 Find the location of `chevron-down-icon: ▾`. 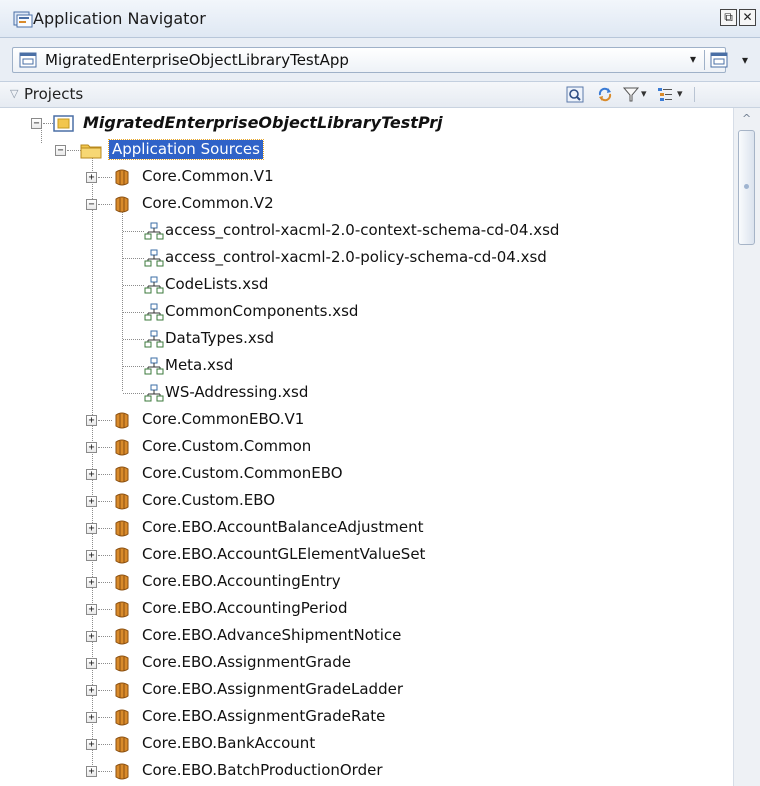

chevron-down-icon: ▾ is located at coordinates (693, 59).